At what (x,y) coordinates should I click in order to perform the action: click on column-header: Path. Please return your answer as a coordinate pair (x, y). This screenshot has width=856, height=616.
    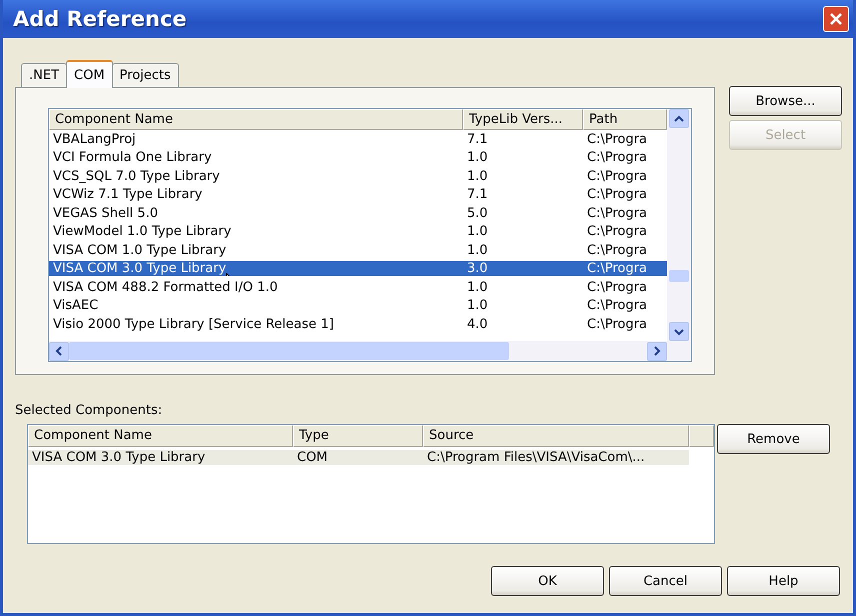
    Looking at the image, I should click on (625, 119).